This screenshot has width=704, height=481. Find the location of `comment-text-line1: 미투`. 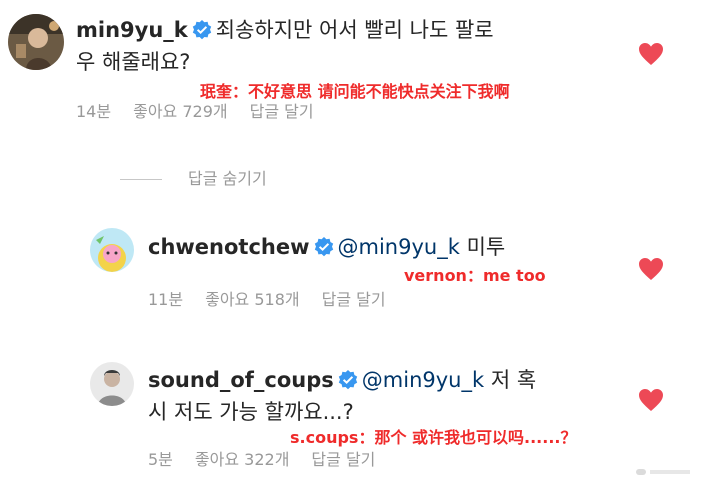

comment-text-line1: 미투 is located at coordinates (486, 247).